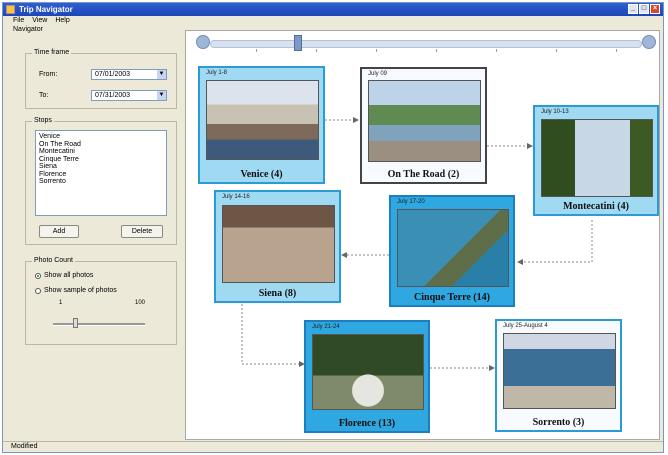 The height and width of the screenshot is (455, 668). What do you see at coordinates (525, 326) in the screenshot?
I see `stop-date: July 25-August 4` at bounding box center [525, 326].